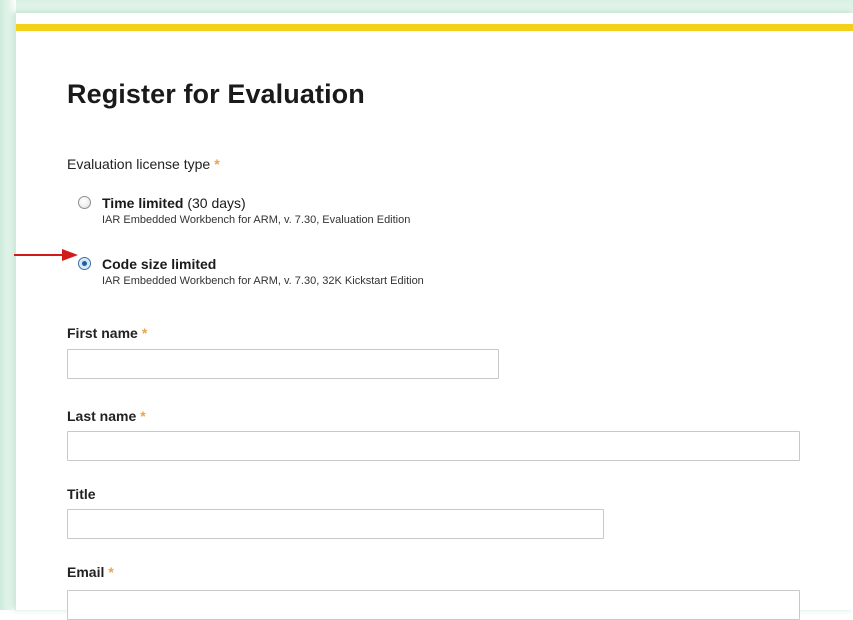 The image size is (853, 620). I want to click on license-type-label-text: Evaluation license type, so click(139, 164).